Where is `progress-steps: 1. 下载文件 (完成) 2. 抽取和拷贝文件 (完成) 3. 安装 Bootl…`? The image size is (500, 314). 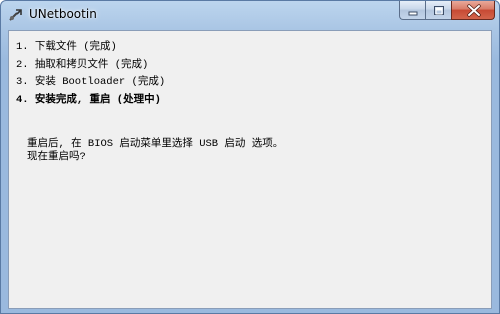
progress-steps: 1. 下载文件 (完成) 2. 抽取和拷贝文件 (完成) 3. 安装 Bootl… is located at coordinates (90, 74).